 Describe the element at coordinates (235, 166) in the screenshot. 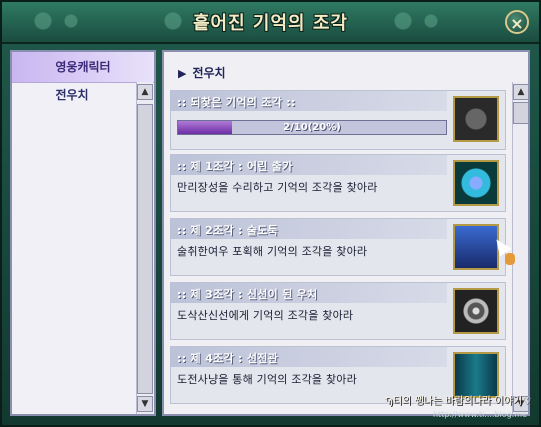

I see `quest-title: :: 제 1조각 : 어린 출가` at that location.